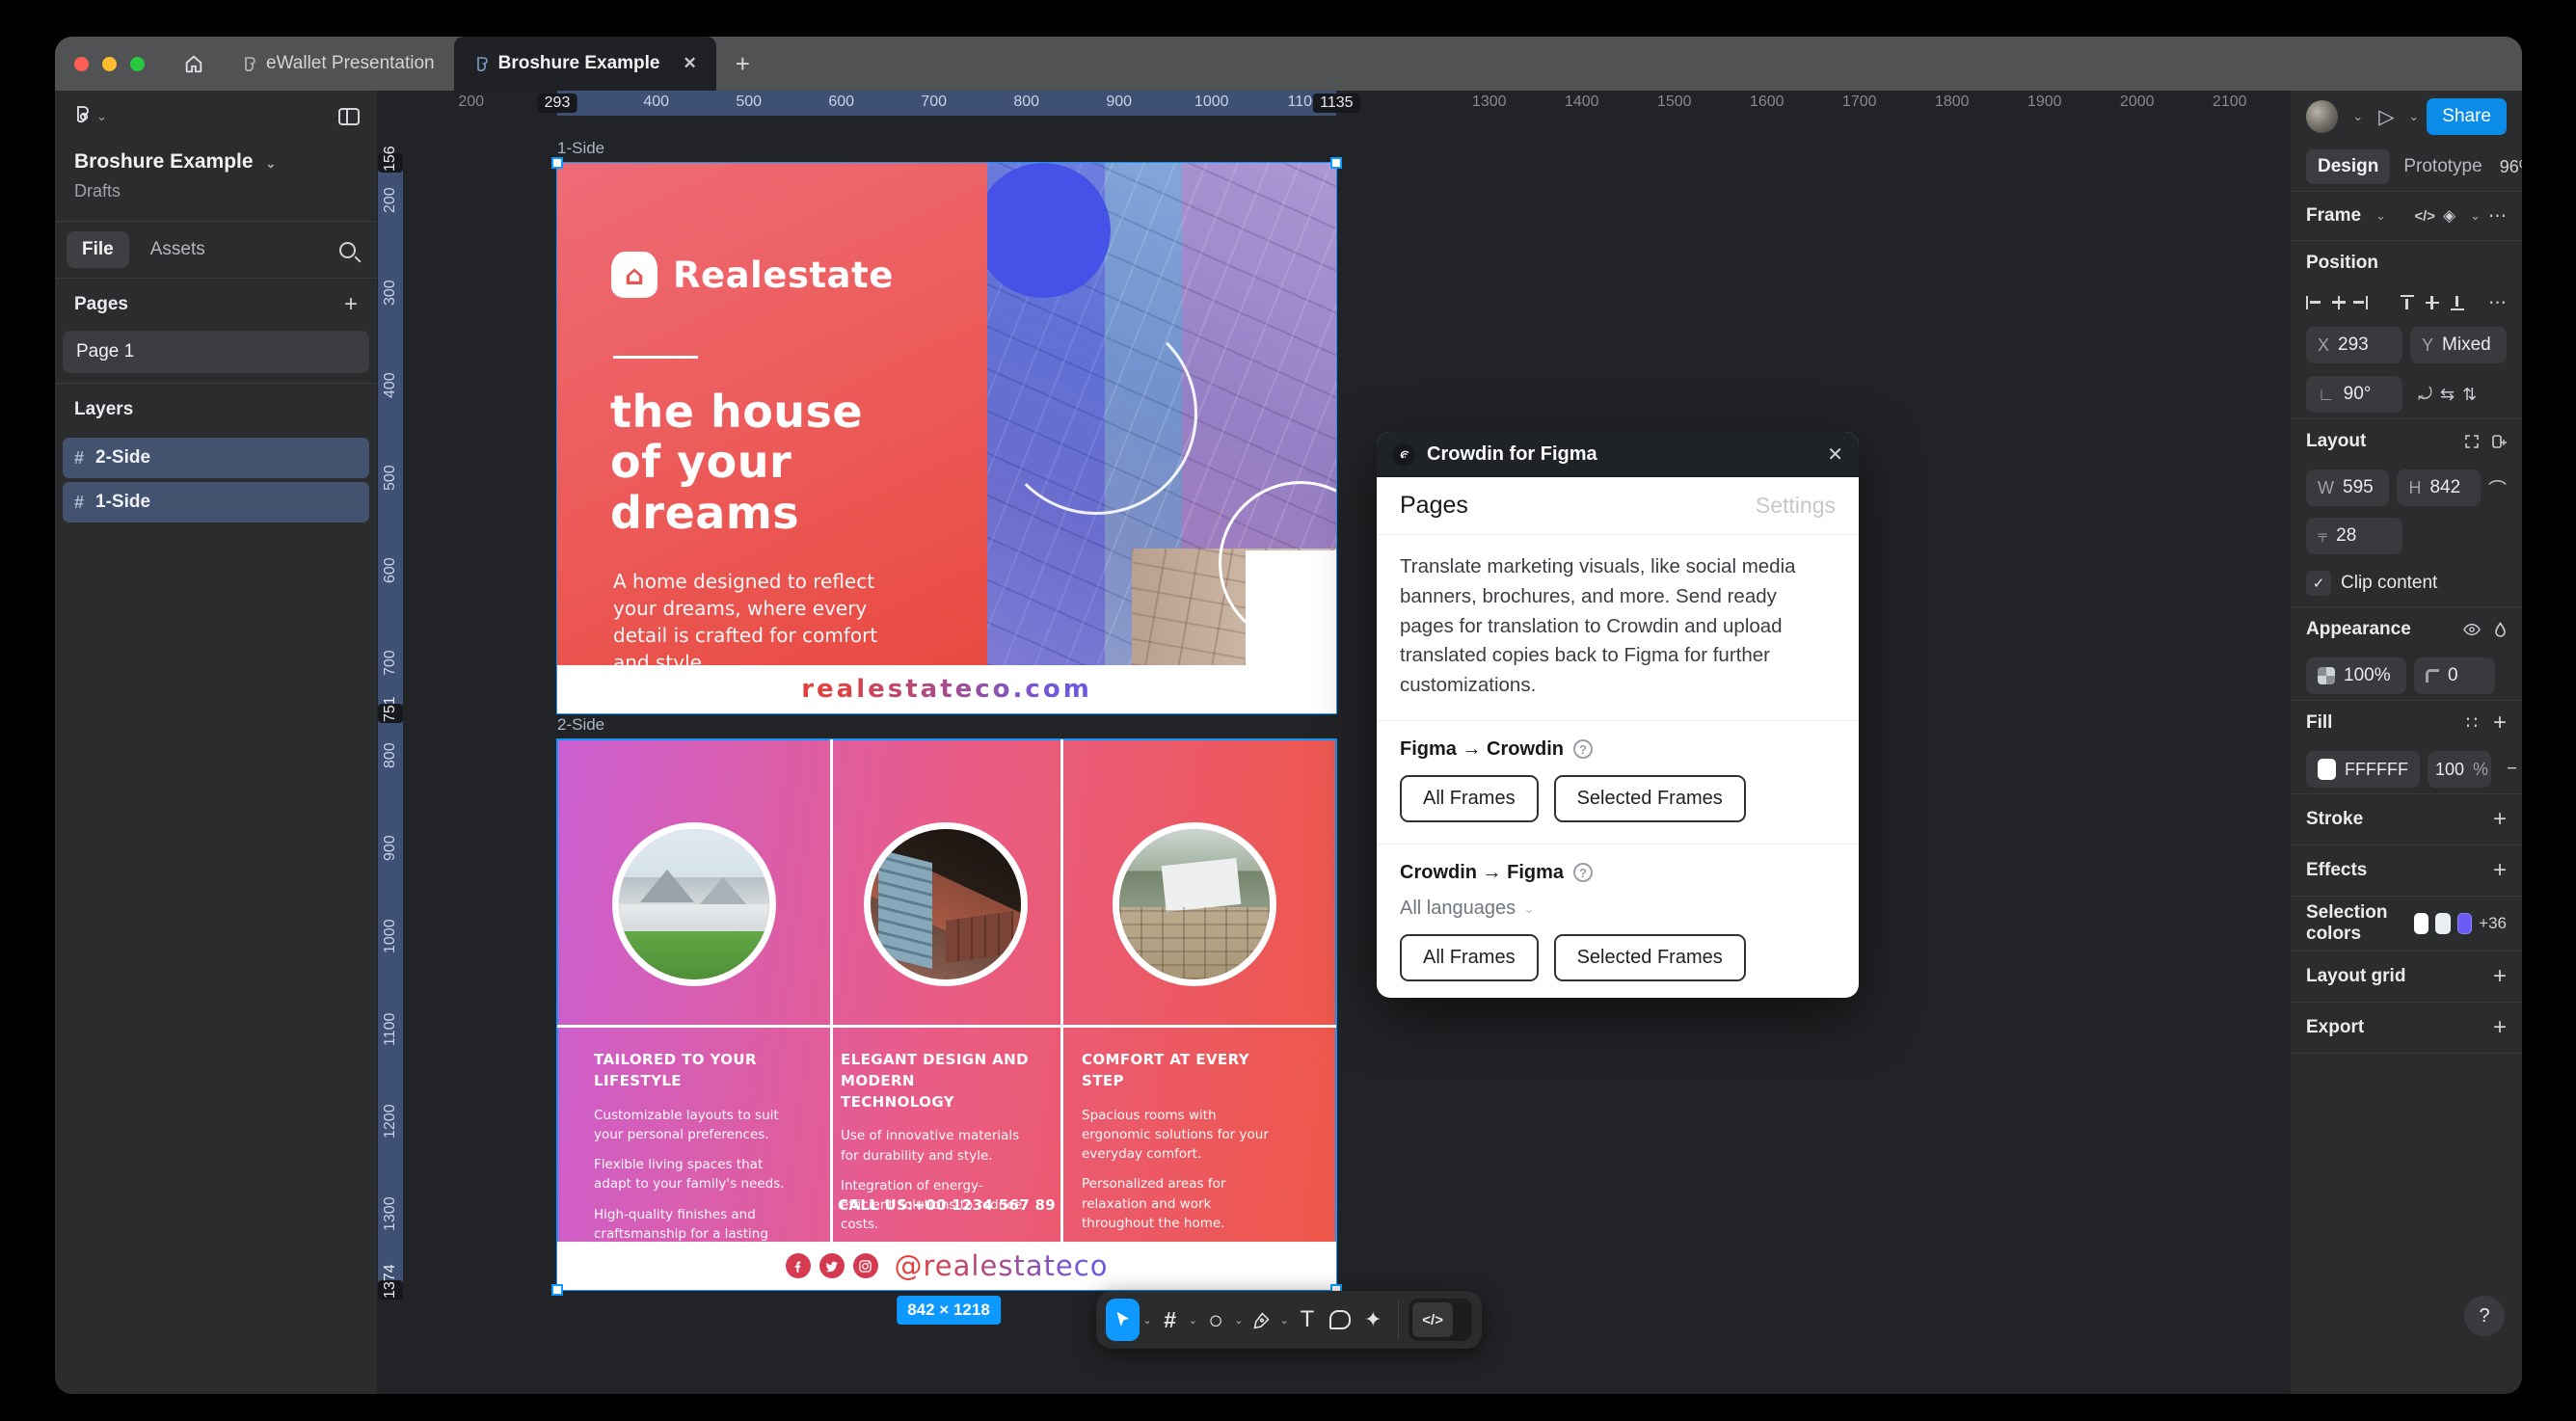 This screenshot has width=2576, height=1421. What do you see at coordinates (2499, 442) in the screenshot?
I see `auto-layout-icon` at bounding box center [2499, 442].